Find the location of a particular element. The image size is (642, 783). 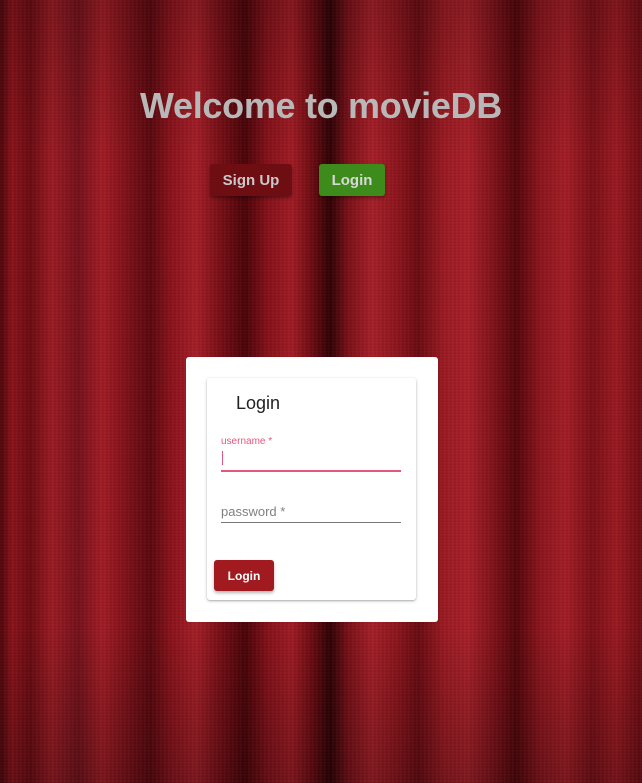

password-input is located at coordinates (311, 511).